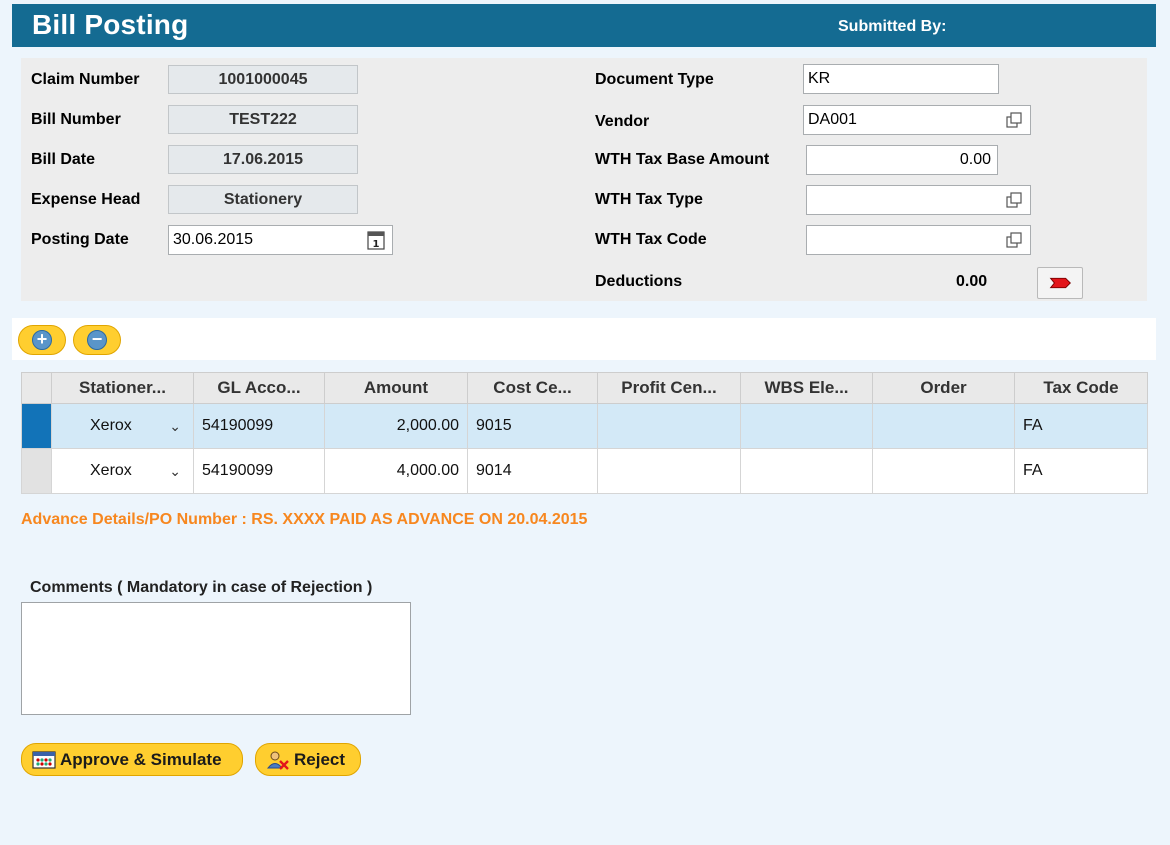 The width and height of the screenshot is (1170, 845). Describe the element at coordinates (376, 244) in the screenshot. I see `svg-text: 1` at that location.